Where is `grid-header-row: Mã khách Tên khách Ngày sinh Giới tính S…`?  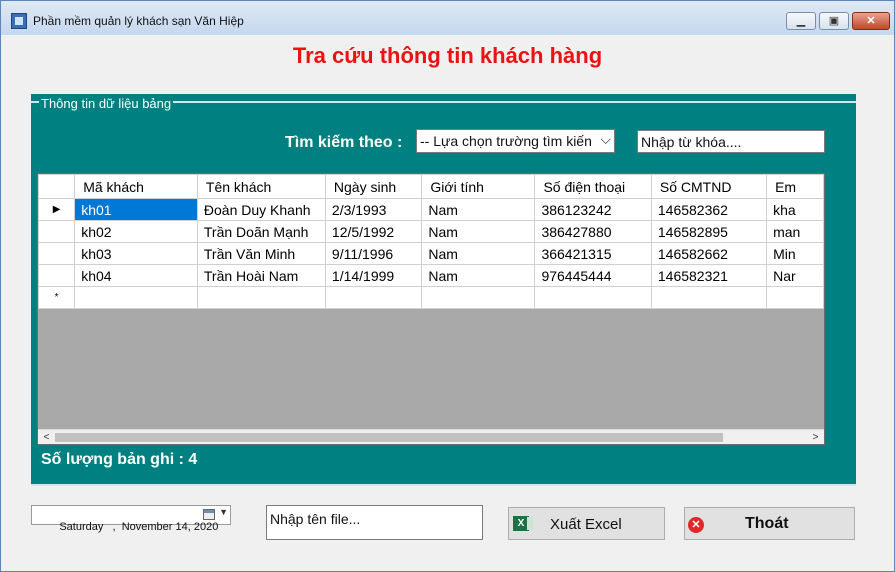
grid-header-row: Mã khách Tên khách Ngày sinh Giới tính S… is located at coordinates (431, 186).